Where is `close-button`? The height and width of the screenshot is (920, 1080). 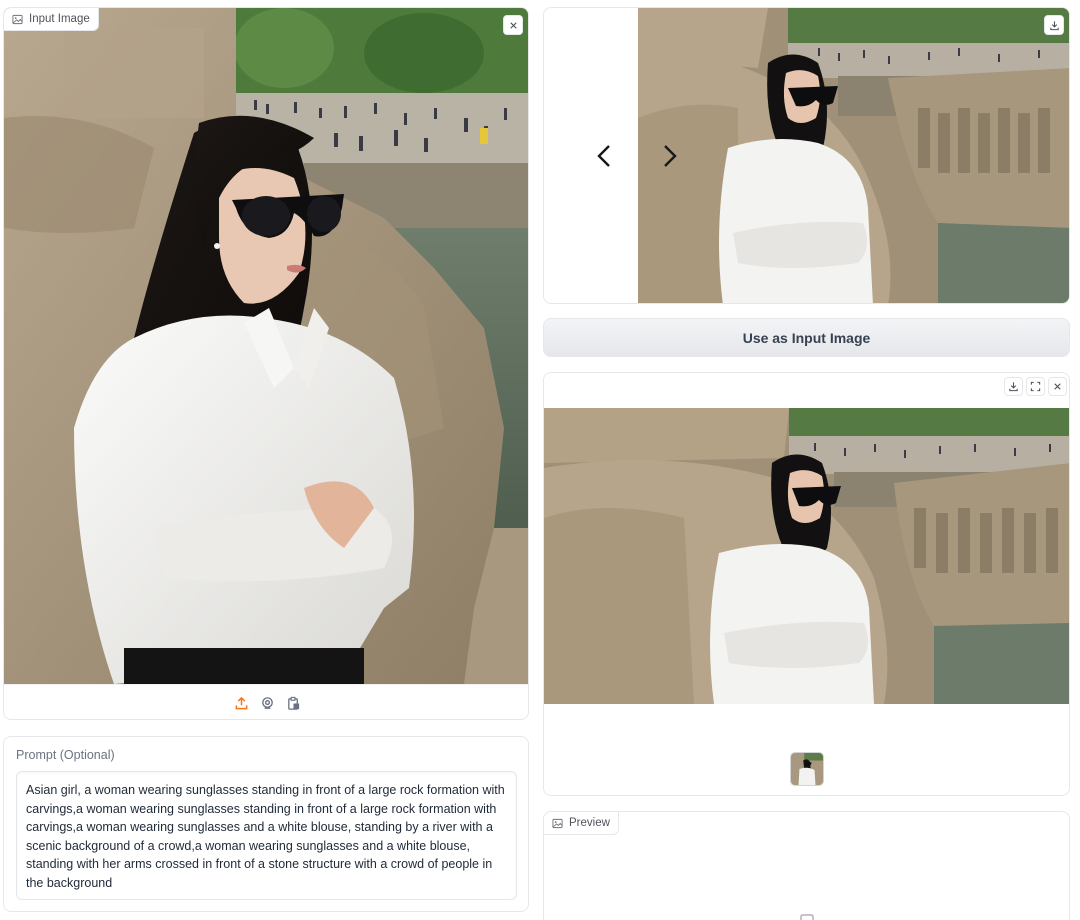
close-button is located at coordinates (513, 25).